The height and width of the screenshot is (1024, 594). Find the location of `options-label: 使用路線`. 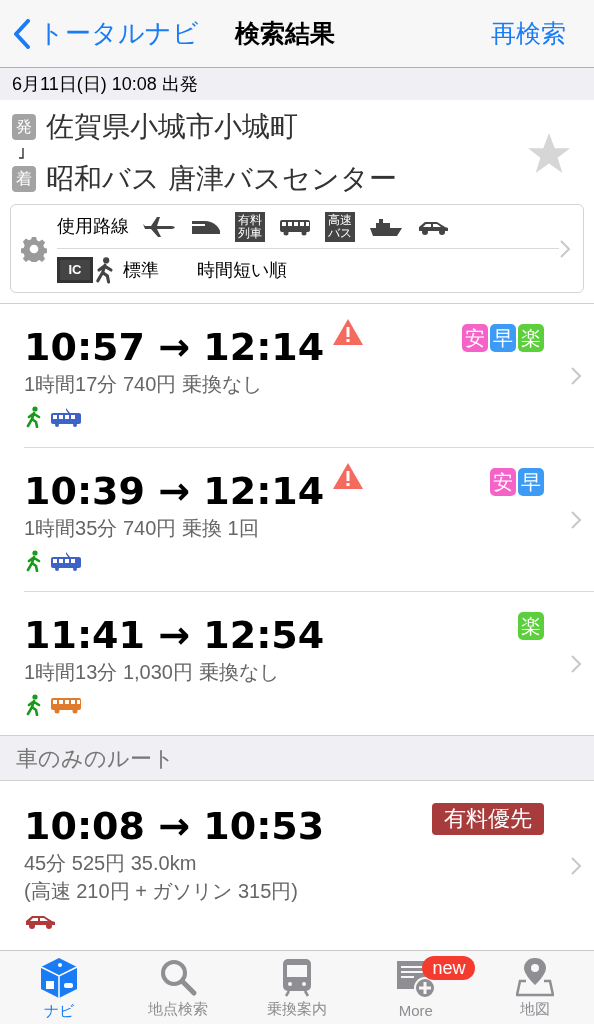

options-label: 使用路線 is located at coordinates (93, 226).